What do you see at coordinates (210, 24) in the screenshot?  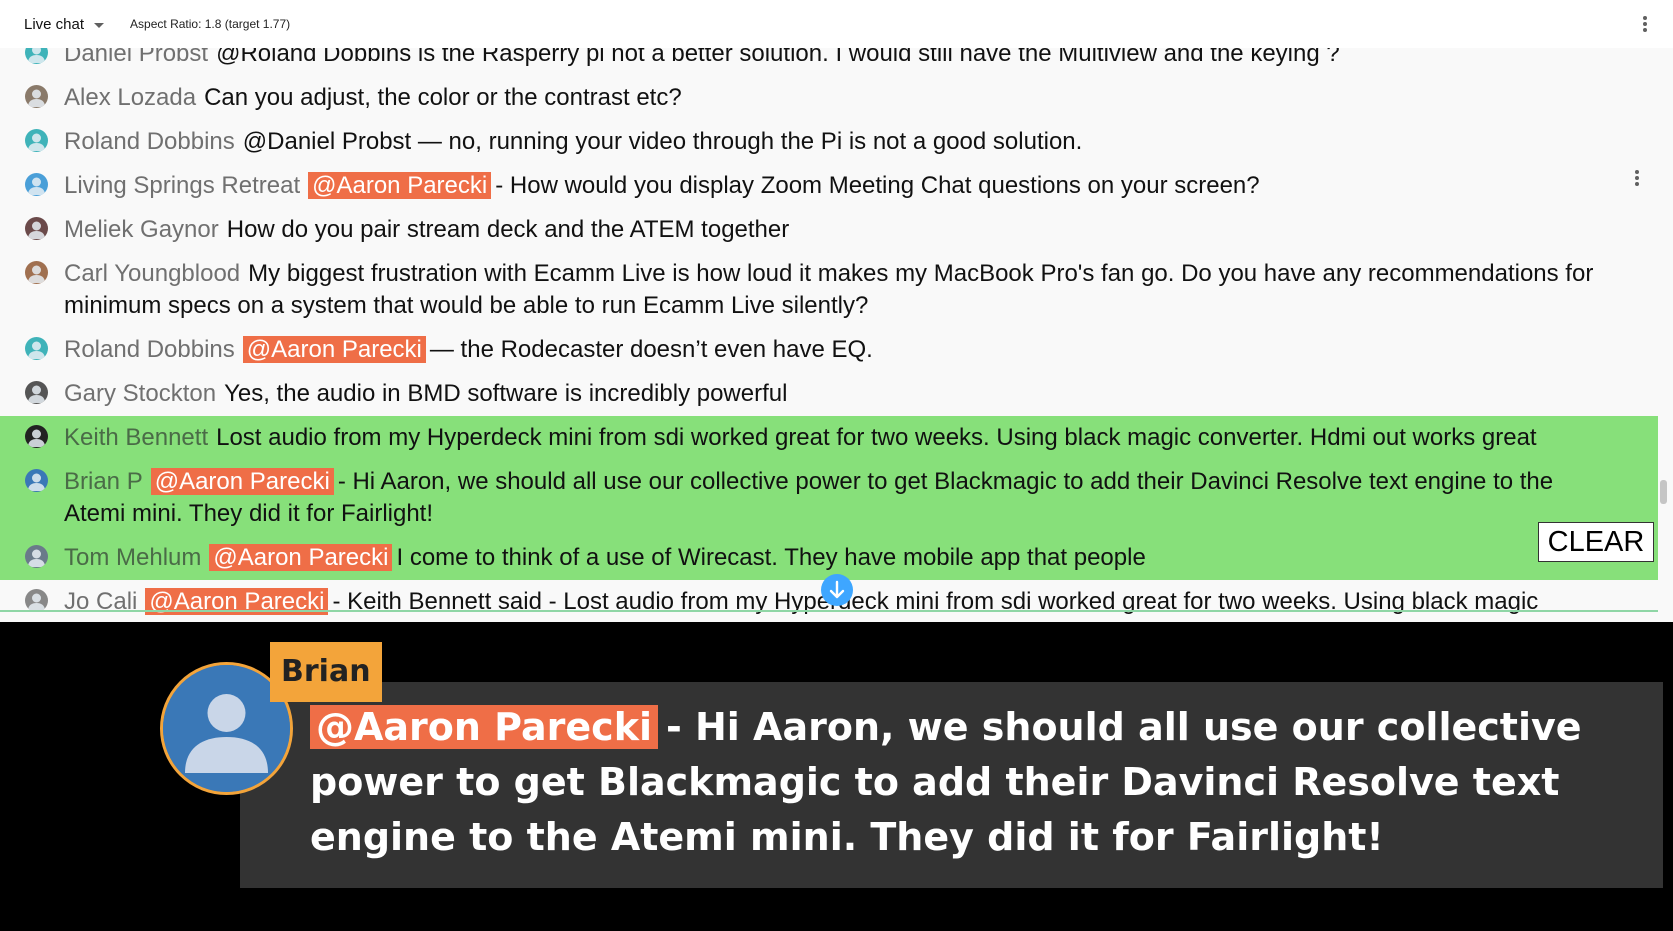 I see `aspect-ratio-label: Aspect Ratio: 1.8 (target 1.77)` at bounding box center [210, 24].